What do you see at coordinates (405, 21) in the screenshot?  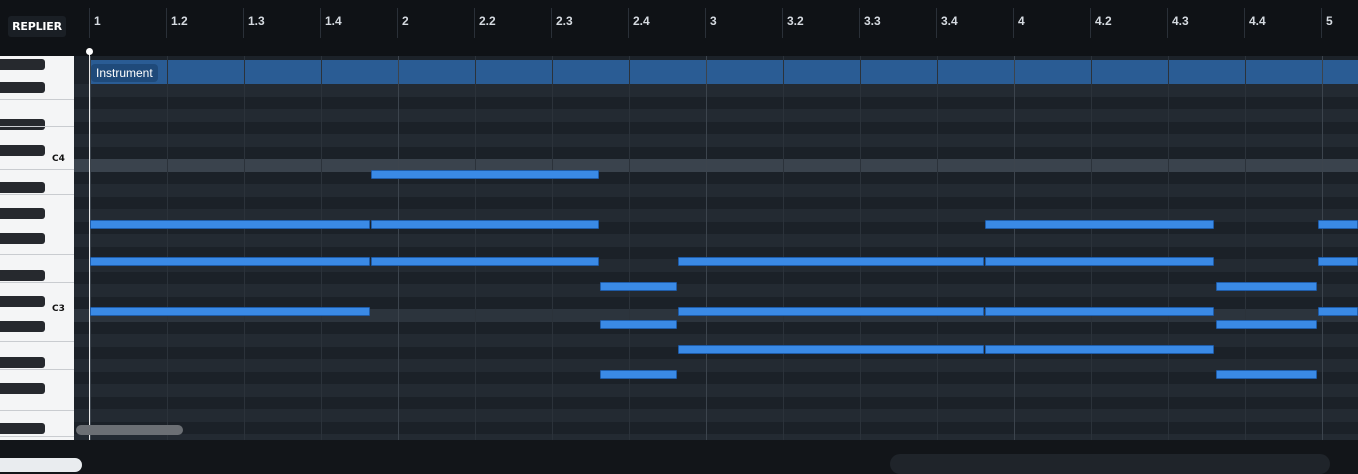 I see `ruler-label: 2` at bounding box center [405, 21].